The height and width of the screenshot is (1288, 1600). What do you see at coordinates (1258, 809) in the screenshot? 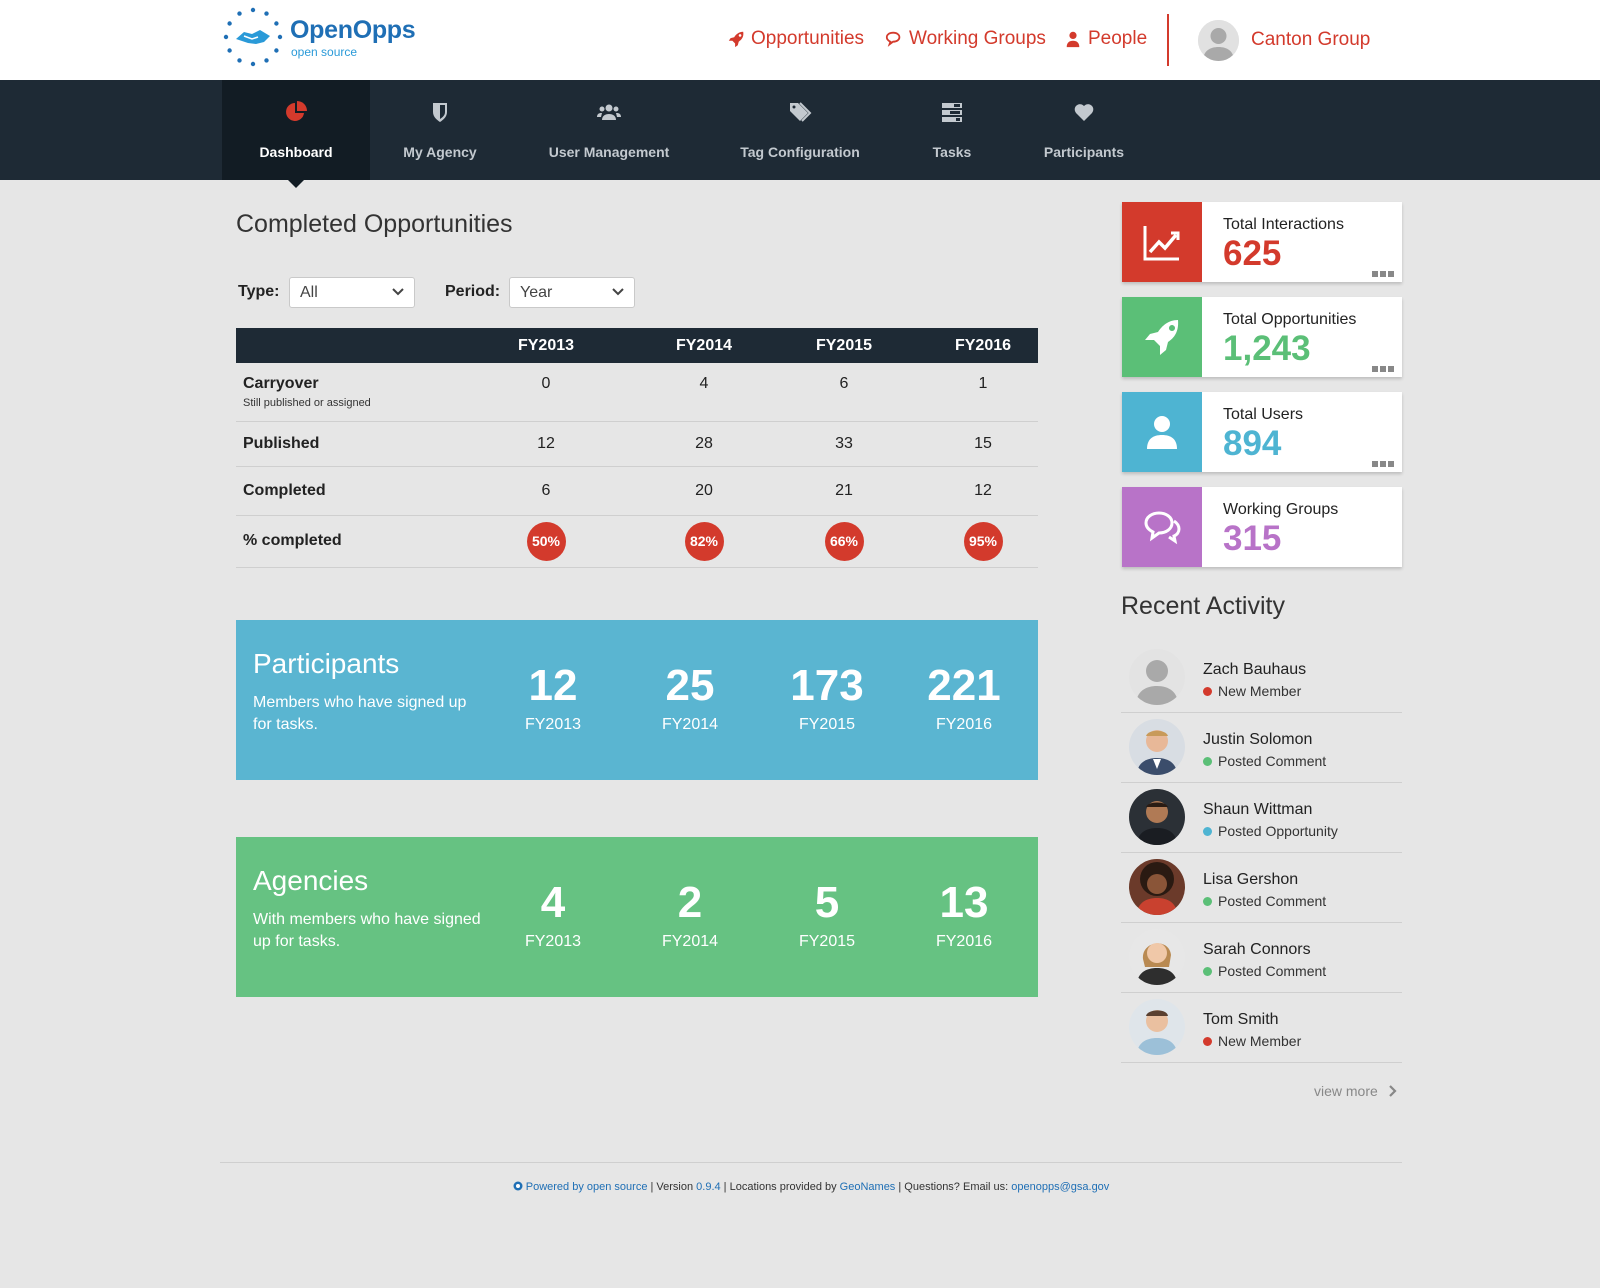
I see `activity-name: Shaun Wittman` at bounding box center [1258, 809].